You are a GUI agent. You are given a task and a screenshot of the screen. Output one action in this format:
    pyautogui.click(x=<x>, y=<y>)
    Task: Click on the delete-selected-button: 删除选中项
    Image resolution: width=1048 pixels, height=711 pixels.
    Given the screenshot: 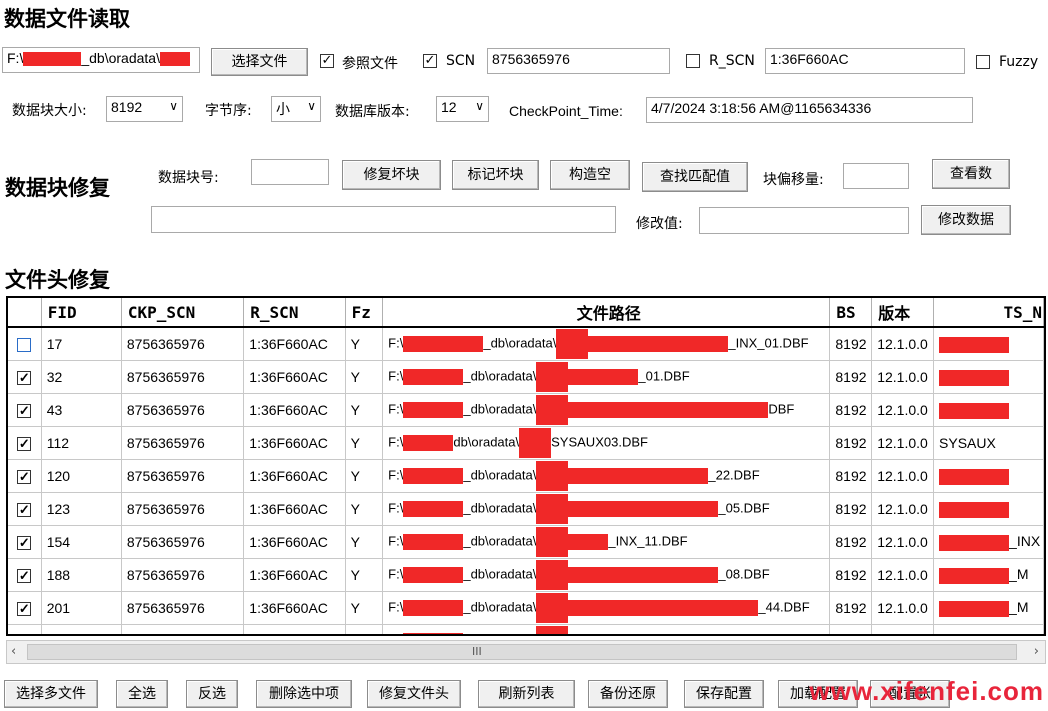 What is the action you would take?
    pyautogui.click(x=304, y=694)
    